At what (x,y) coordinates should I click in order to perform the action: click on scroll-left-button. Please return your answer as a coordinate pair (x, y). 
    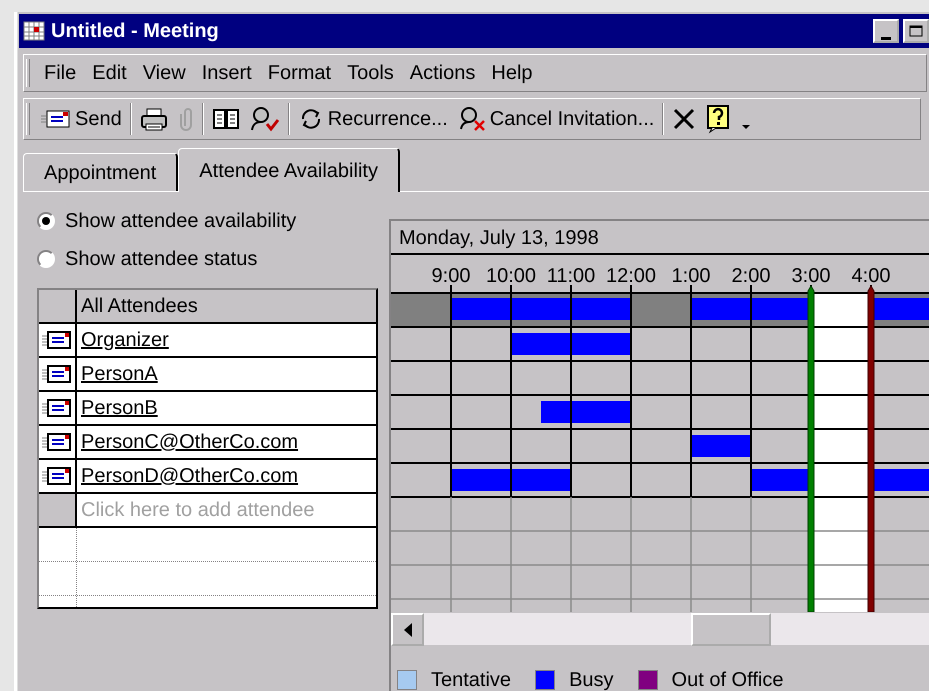
    Looking at the image, I should click on (407, 629).